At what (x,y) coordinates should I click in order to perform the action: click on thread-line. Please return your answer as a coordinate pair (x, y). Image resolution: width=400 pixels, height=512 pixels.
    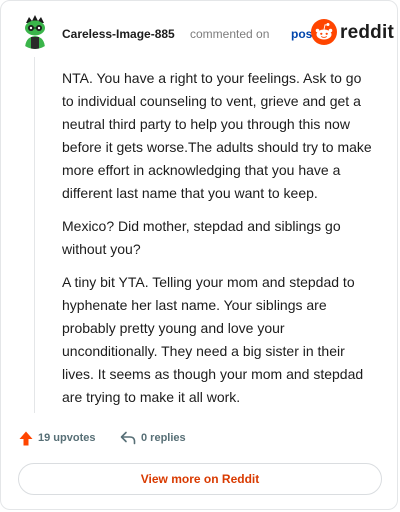
    Looking at the image, I should click on (34, 235).